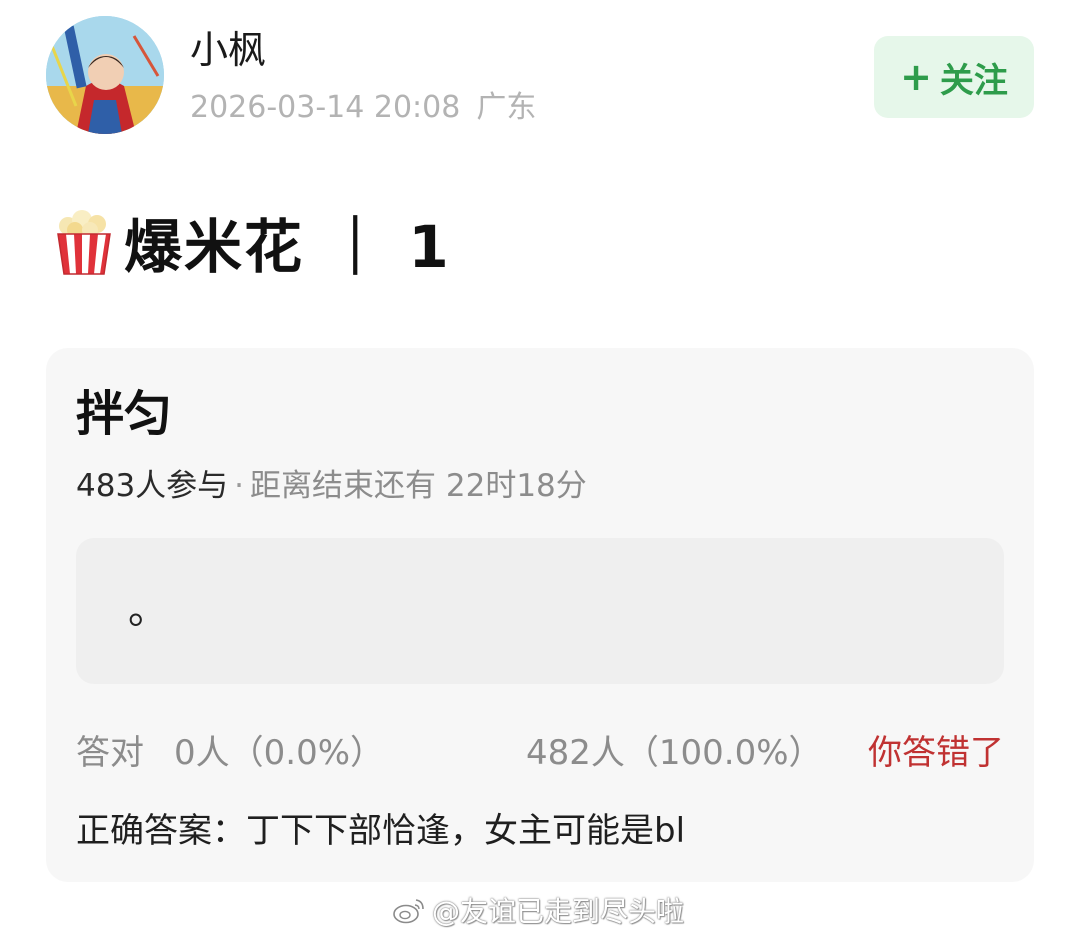 The height and width of the screenshot is (934, 1080). Describe the element at coordinates (540, 611) in the screenshot. I see `quiz-option: 。` at that location.